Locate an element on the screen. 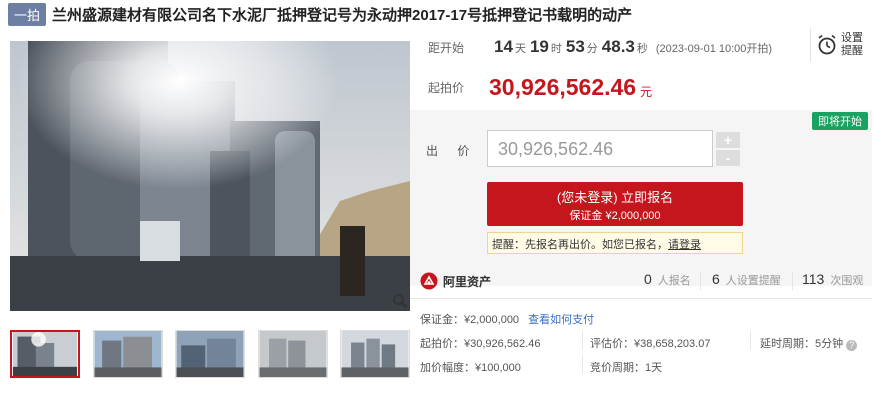  countdown-hours: 19 is located at coordinates (539, 46).